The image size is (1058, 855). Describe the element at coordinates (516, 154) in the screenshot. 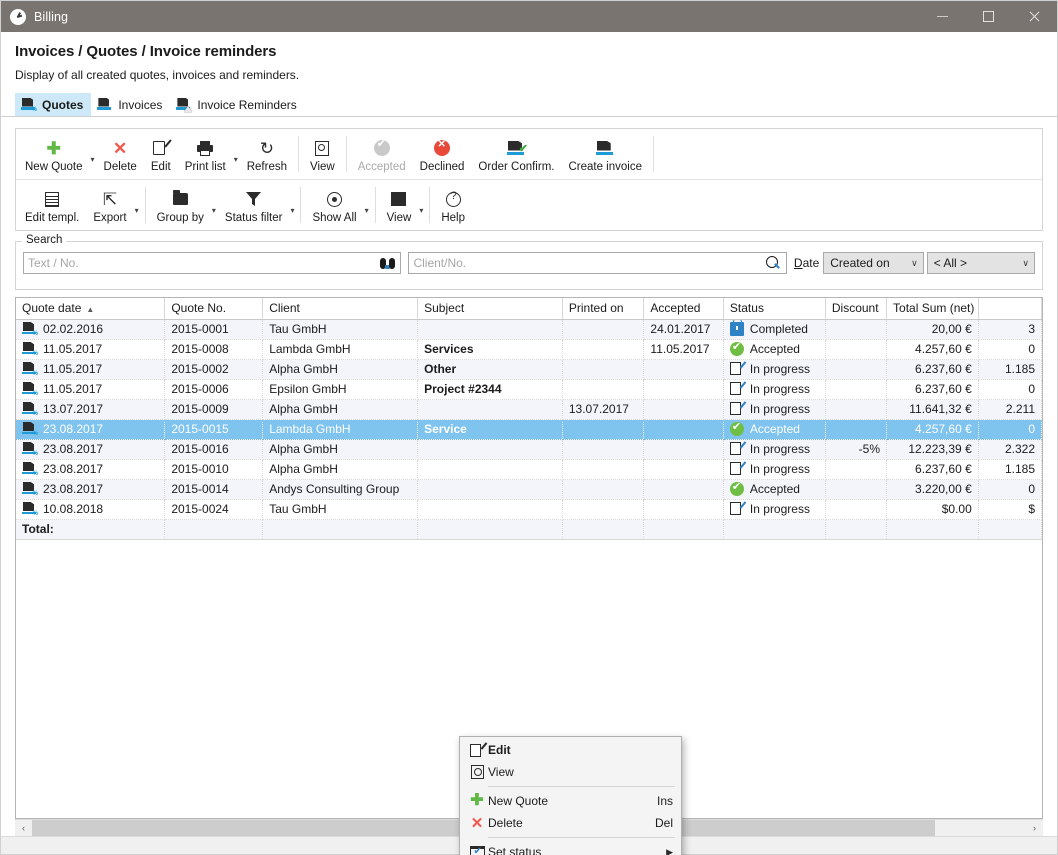

I see `order-confirm-button: ✔ Order Confirm.` at that location.